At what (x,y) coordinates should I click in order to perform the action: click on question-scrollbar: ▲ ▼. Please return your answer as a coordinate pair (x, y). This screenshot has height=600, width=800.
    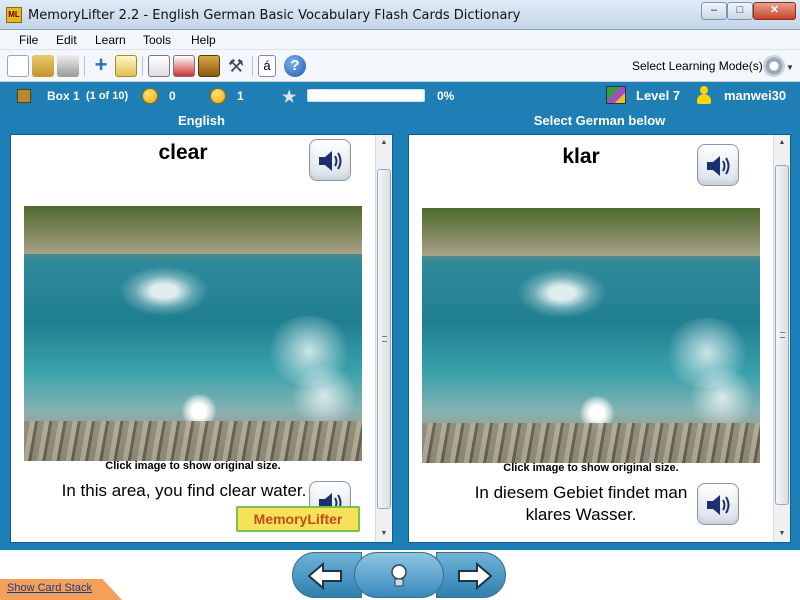
    Looking at the image, I should click on (383, 338).